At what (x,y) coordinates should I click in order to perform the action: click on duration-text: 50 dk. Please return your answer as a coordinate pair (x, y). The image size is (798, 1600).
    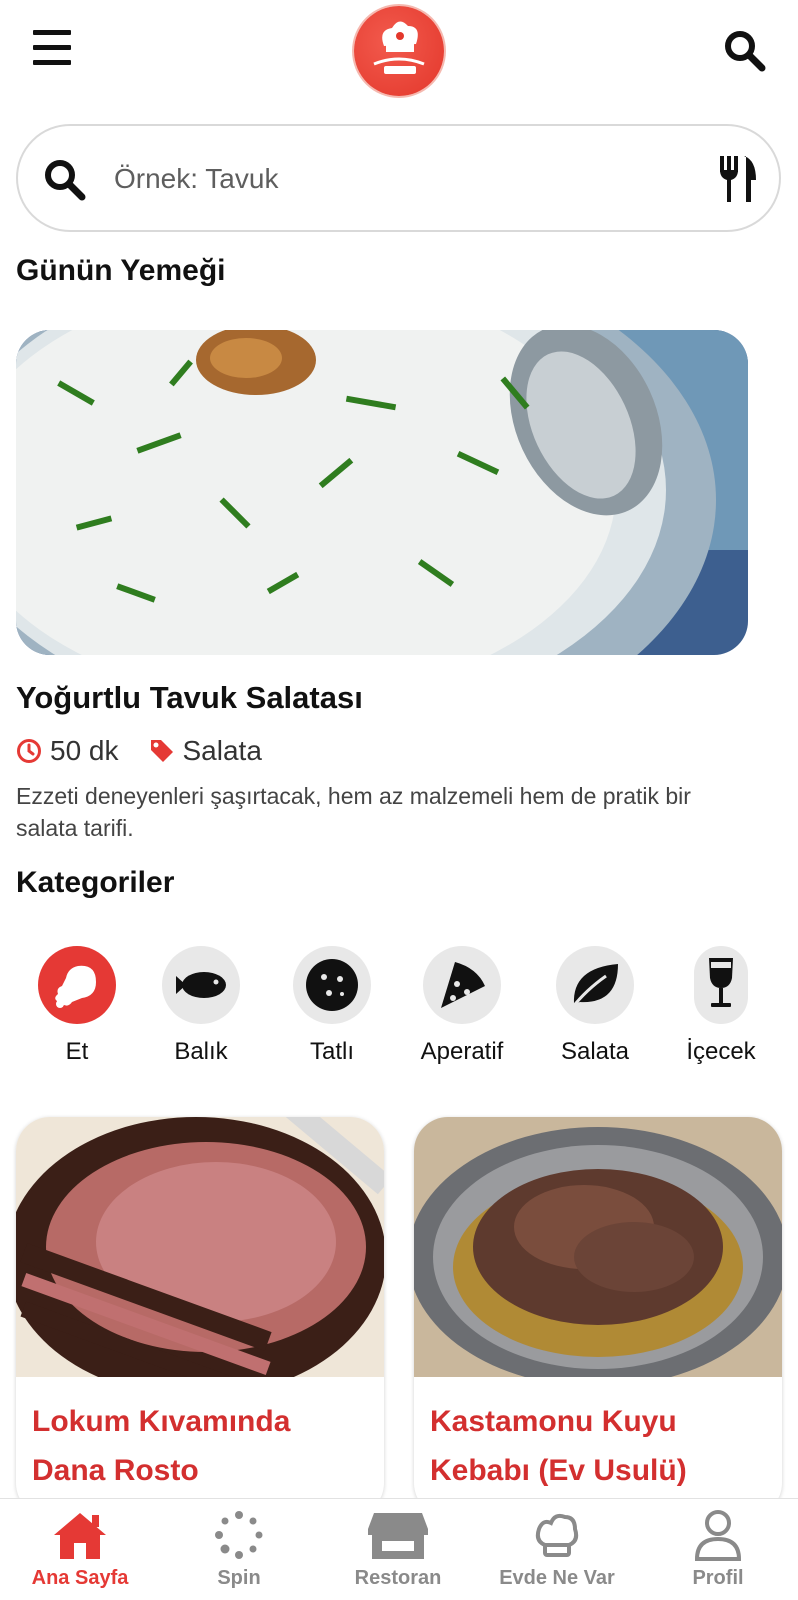
    Looking at the image, I should click on (84, 750).